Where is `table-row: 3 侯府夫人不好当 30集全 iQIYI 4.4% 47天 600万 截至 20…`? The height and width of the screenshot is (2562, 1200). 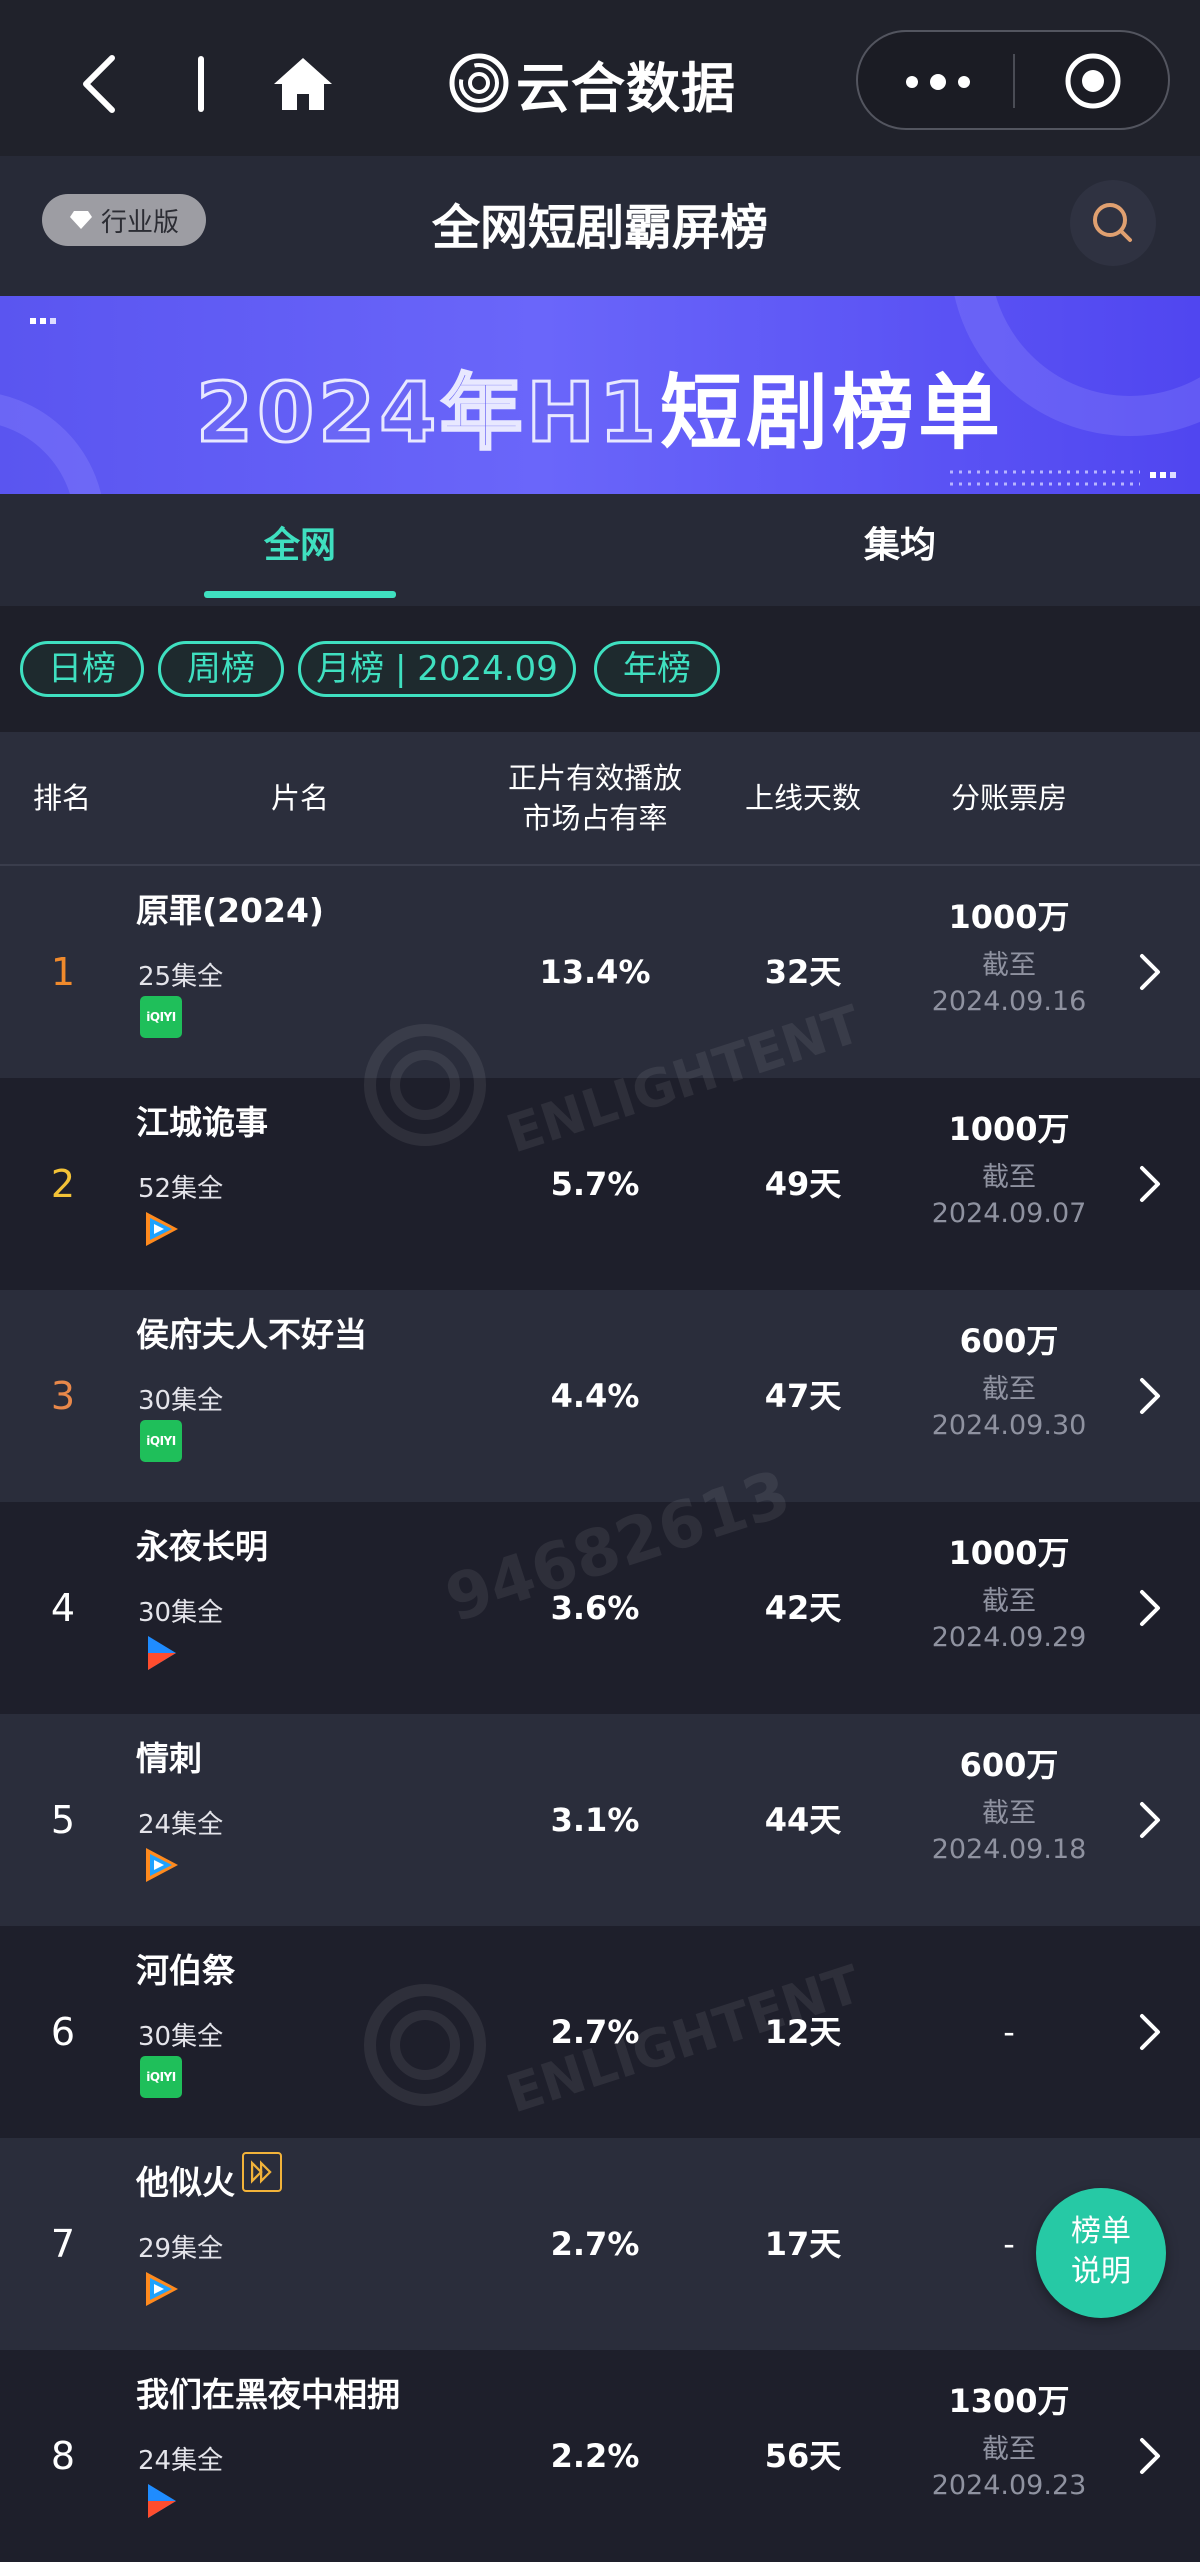
table-row: 3 侯府夫人不好当 30集全 iQIYI 4.4% 47天 600万 截至 20… is located at coordinates (600, 1396).